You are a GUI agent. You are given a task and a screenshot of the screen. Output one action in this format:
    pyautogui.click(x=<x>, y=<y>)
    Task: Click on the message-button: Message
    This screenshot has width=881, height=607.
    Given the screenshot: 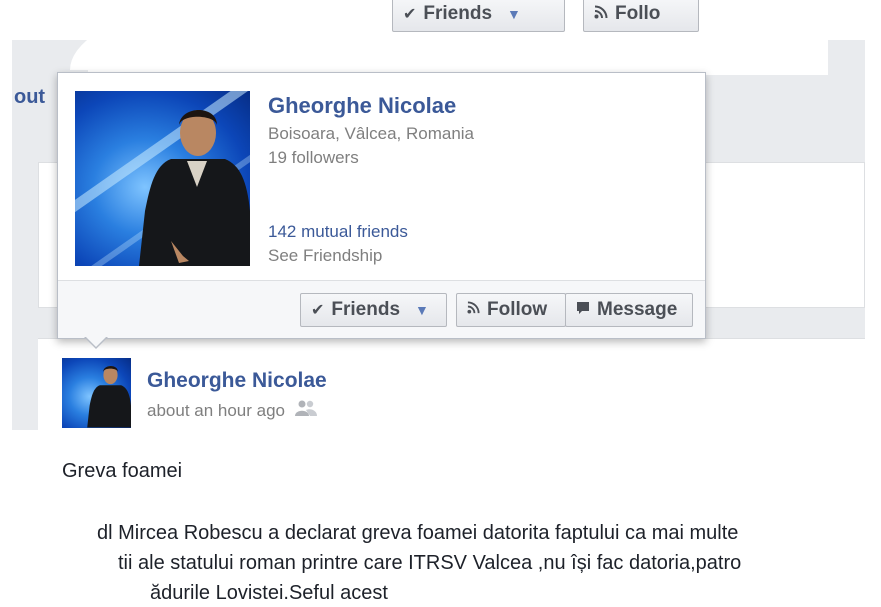 What is the action you would take?
    pyautogui.click(x=629, y=310)
    